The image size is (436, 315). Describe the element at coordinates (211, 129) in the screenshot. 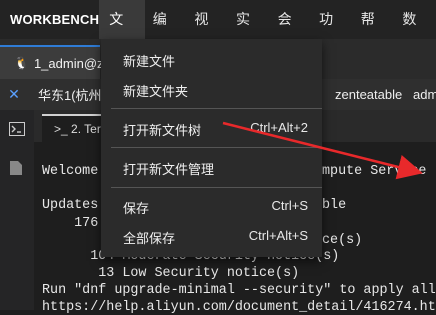

I see `menu-item-open-file-tree: 打开新文件树 Ctrl+Alt+2` at that location.